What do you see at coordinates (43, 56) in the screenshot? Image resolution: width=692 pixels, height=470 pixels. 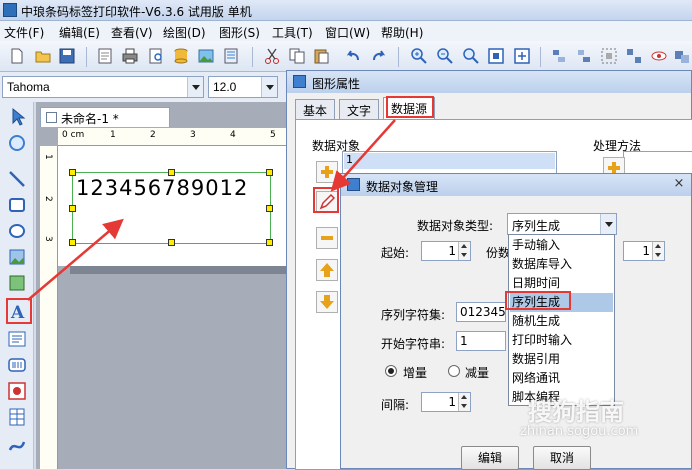 I see `open-folder-icon` at bounding box center [43, 56].